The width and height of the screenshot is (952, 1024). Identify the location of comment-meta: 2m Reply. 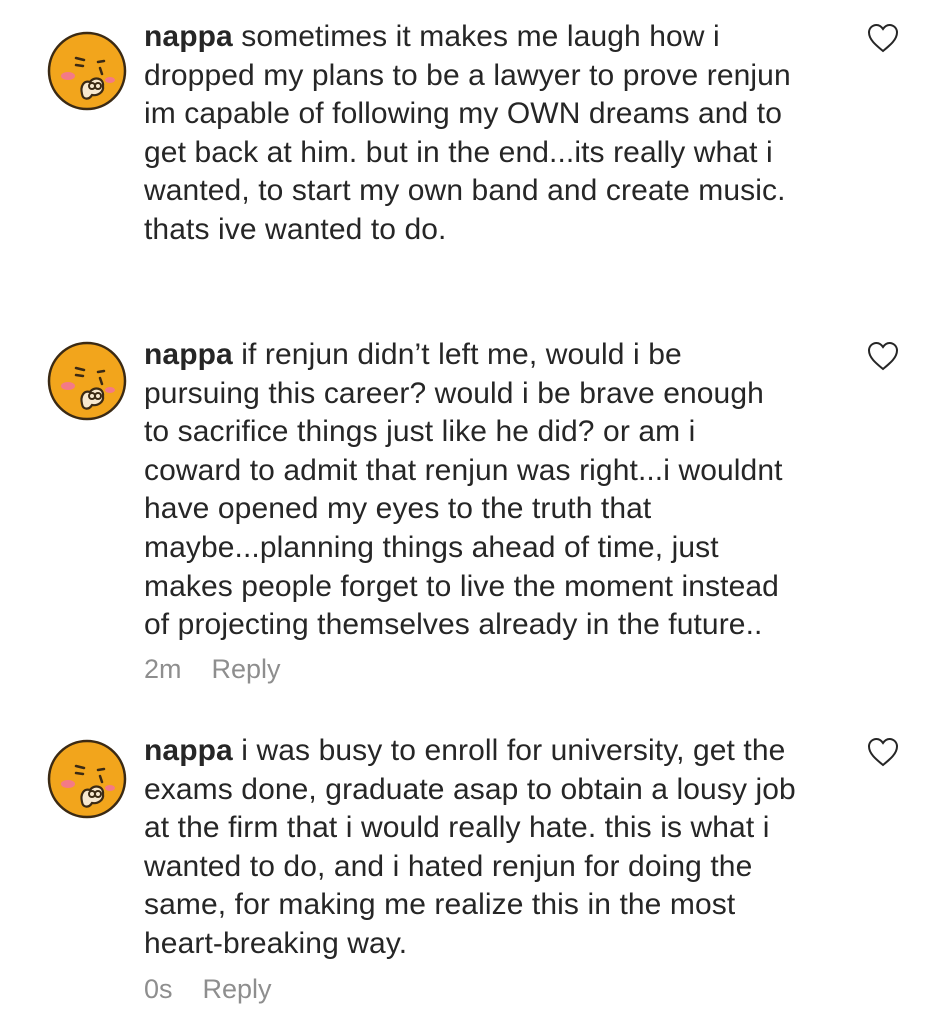
(212, 669).